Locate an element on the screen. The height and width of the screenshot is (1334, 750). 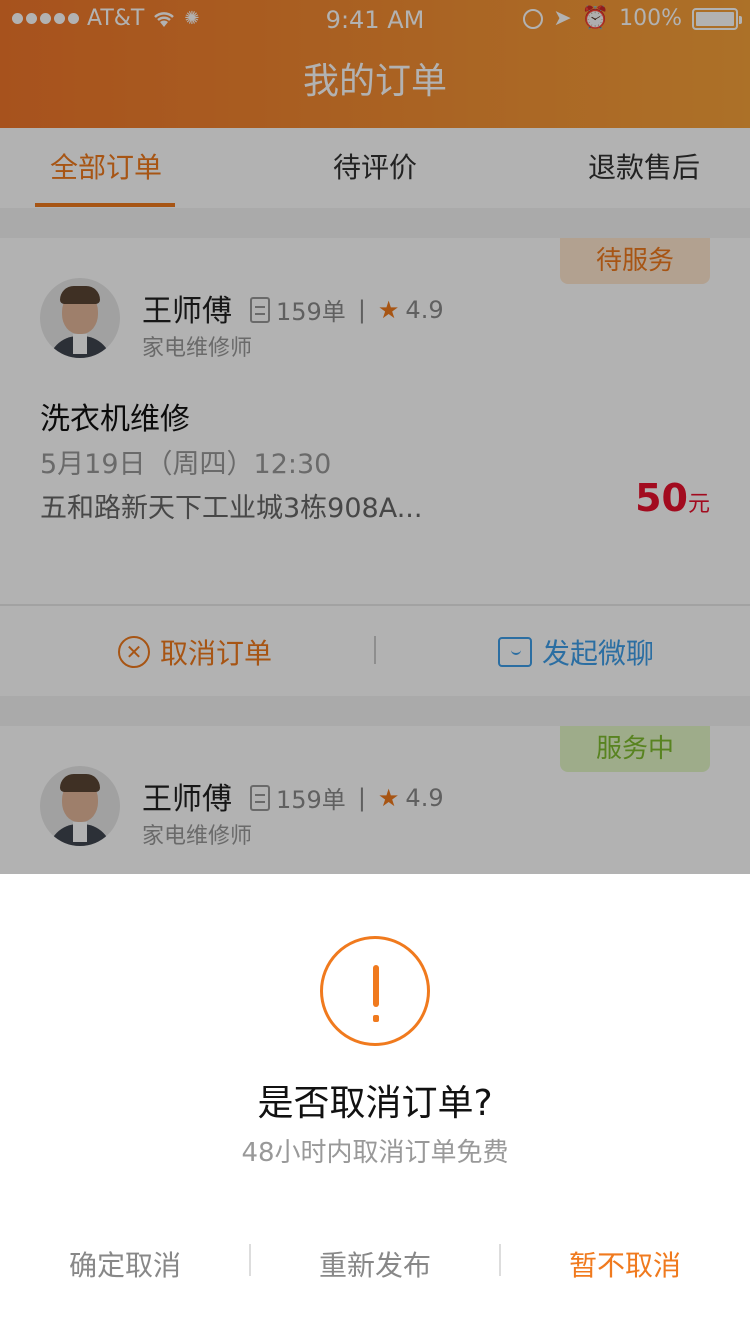
keep-order-button: 暂不取消 is located at coordinates (625, 1264).